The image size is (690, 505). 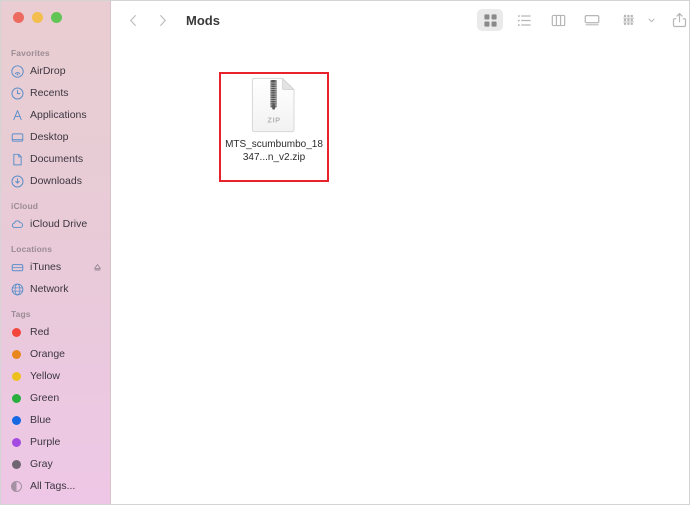 I want to click on sidebar-item-label: Documents, so click(x=57, y=159).